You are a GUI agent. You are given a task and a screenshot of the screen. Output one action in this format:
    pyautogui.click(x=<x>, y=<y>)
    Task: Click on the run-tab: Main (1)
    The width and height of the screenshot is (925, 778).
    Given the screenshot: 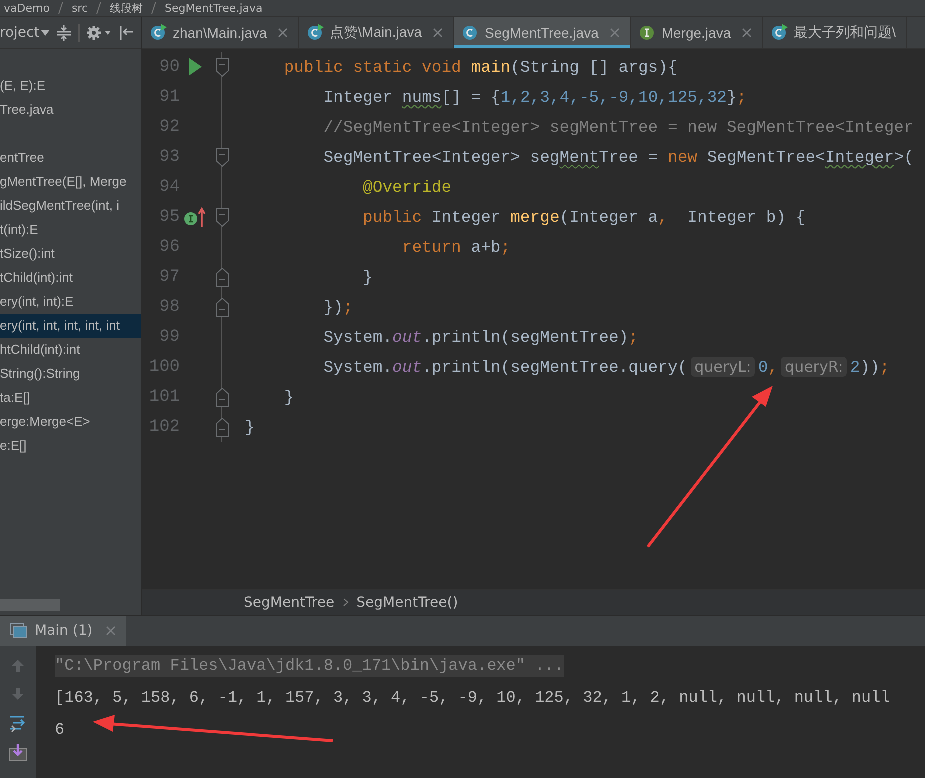 What is the action you would take?
    pyautogui.click(x=63, y=631)
    